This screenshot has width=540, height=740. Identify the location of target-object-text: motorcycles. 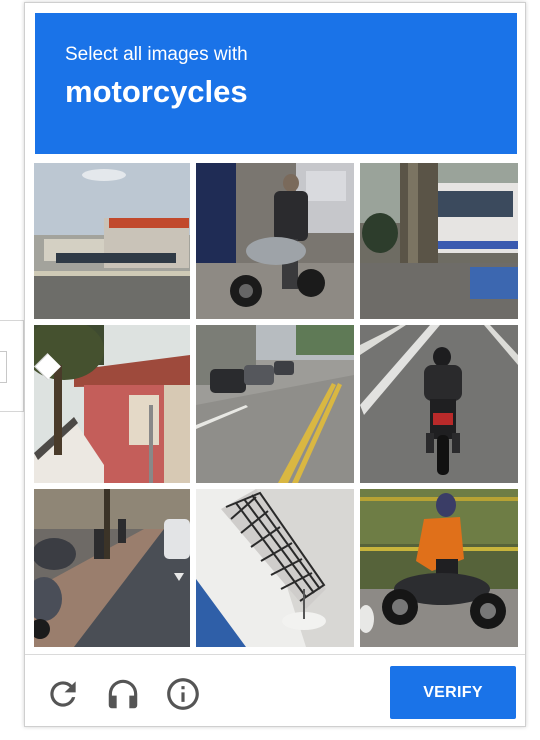
(156, 91).